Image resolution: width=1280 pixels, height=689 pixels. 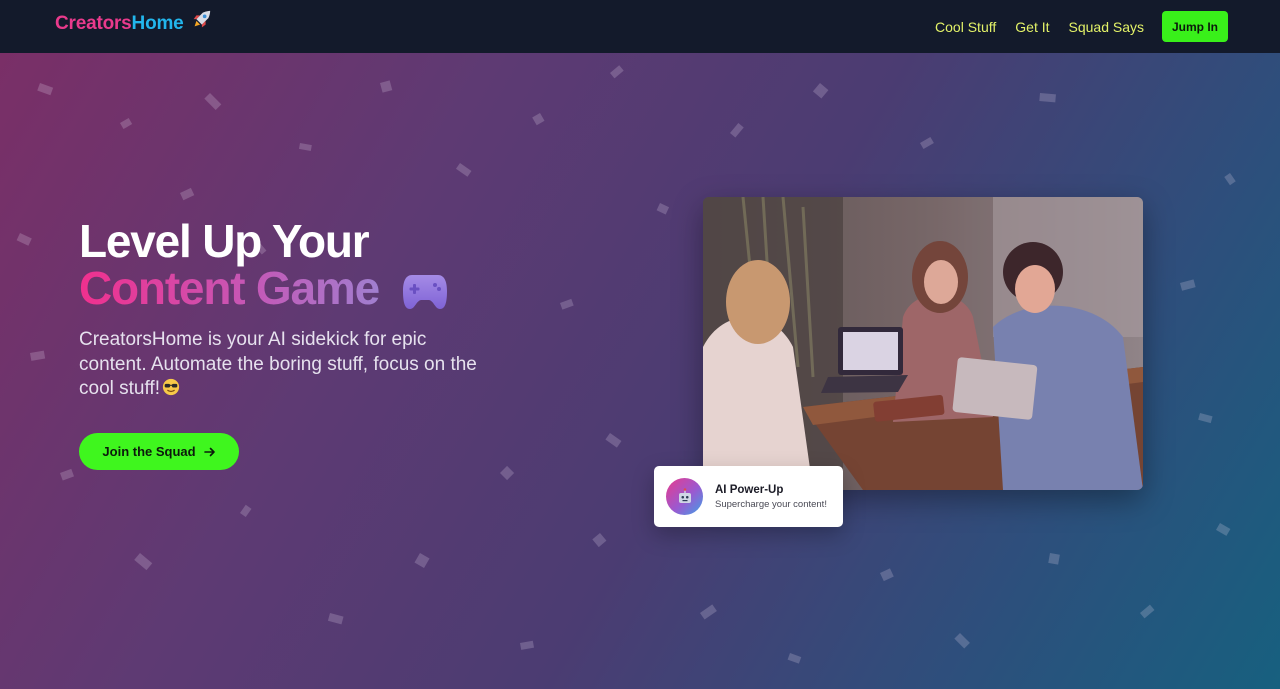 I want to click on brand-name-part2: Home, so click(x=157, y=23).